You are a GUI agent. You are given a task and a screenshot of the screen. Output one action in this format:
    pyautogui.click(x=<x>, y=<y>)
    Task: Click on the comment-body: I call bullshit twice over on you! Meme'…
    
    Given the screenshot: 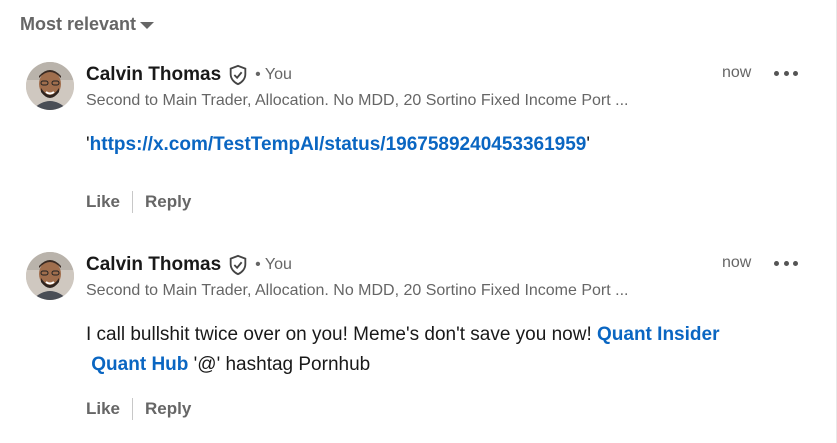 What is the action you would take?
    pyautogui.click(x=446, y=350)
    